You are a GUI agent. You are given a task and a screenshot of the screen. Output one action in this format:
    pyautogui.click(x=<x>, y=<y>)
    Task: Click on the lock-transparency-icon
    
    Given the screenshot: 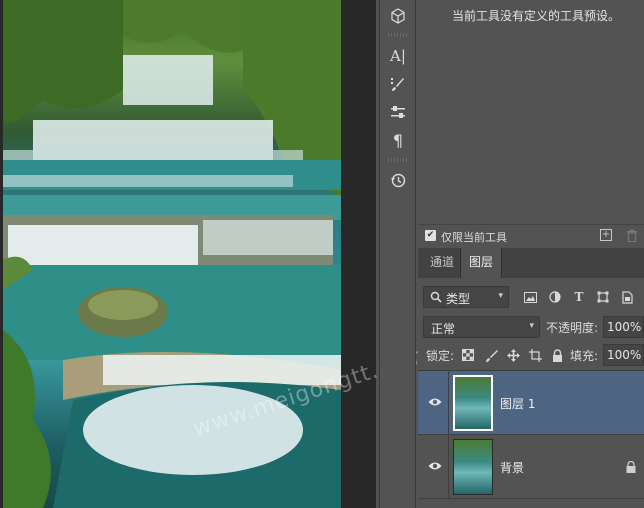 What is the action you would take?
    pyautogui.click(x=468, y=355)
    